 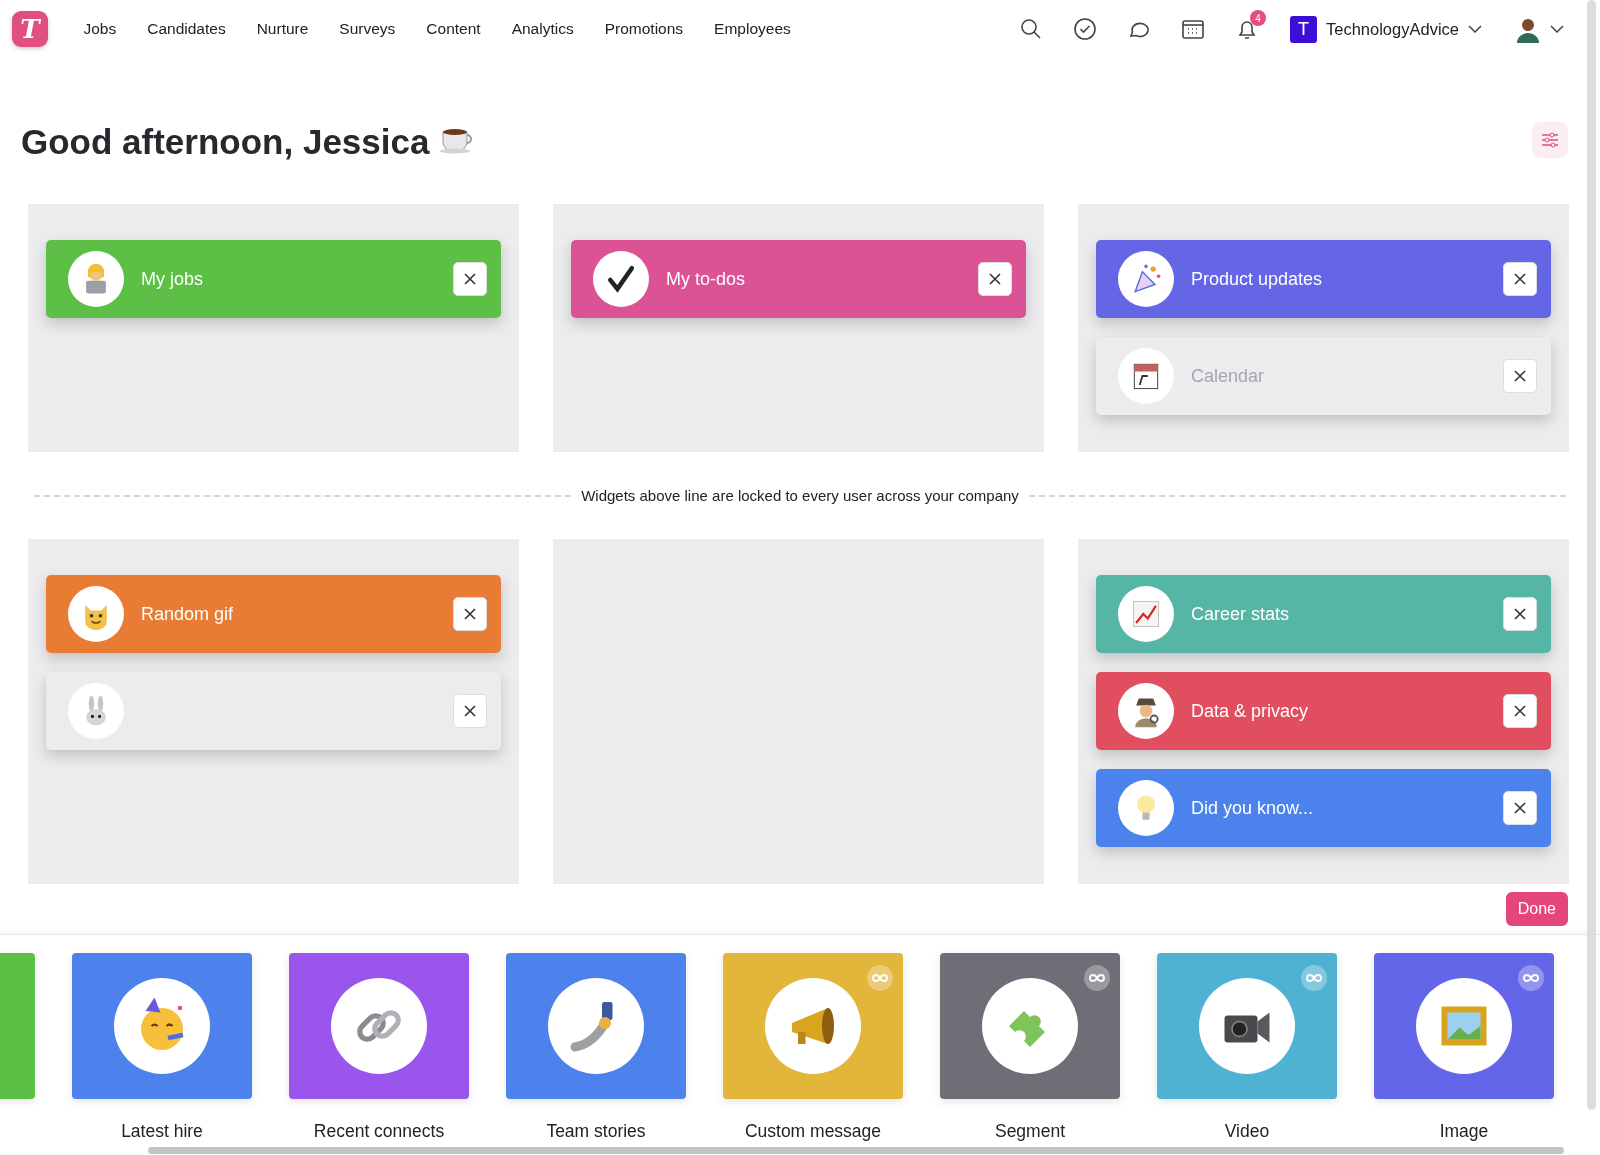 I want to click on organization-menu: T TechnologyAdvice, so click(x=1386, y=29).